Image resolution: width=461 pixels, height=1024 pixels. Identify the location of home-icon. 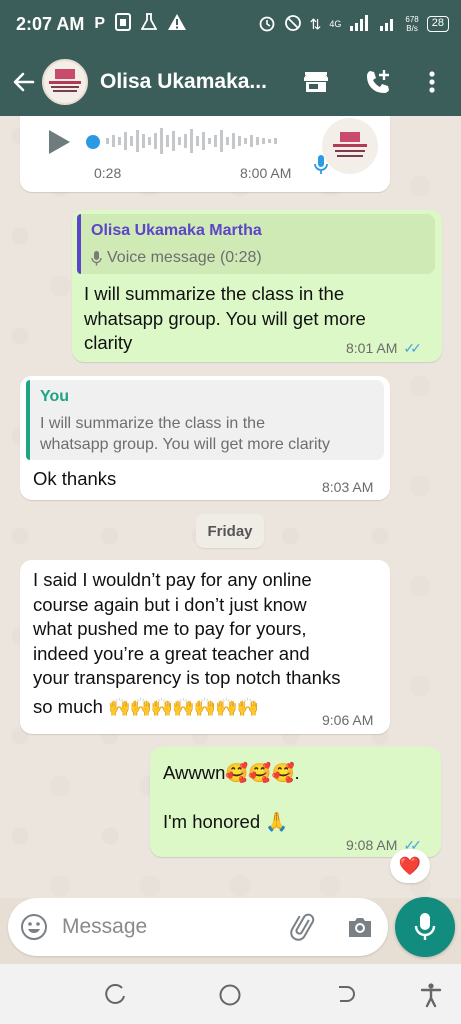
(230, 995).